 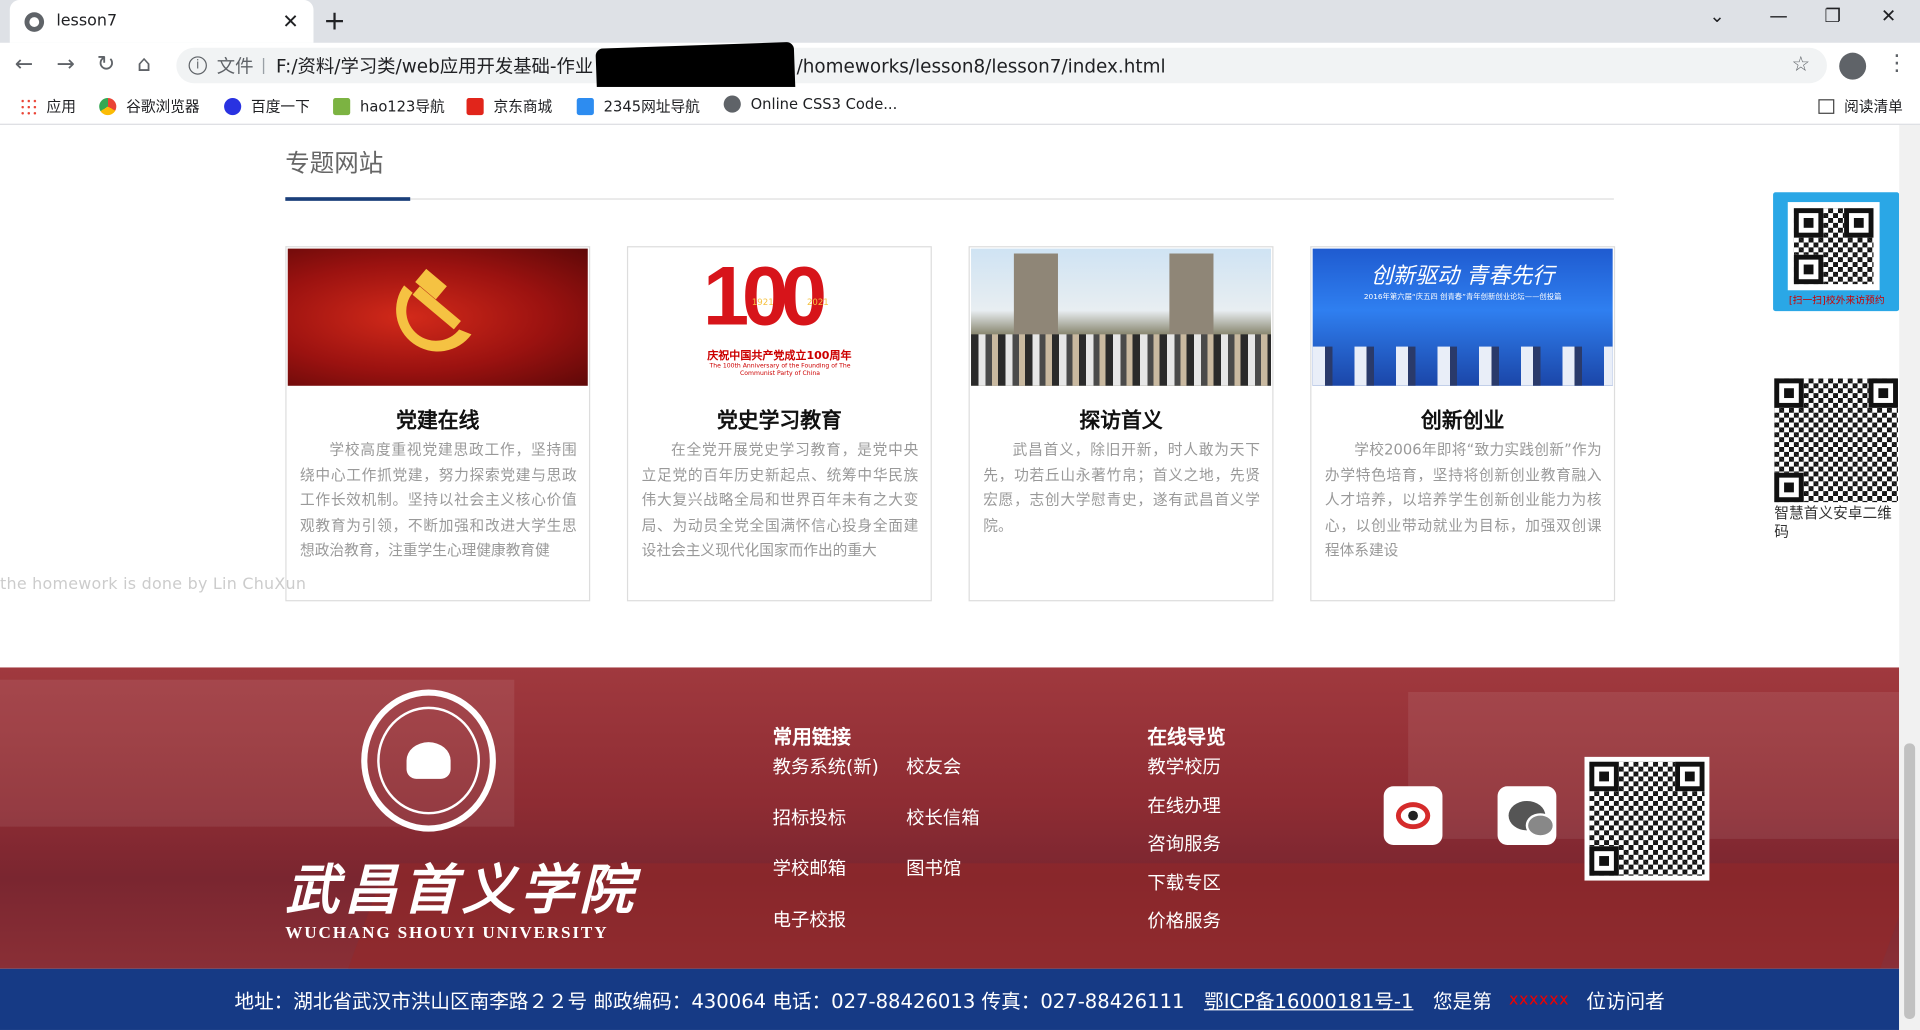 I want to click on qr-caption: [扫一扫]校外来访预约, so click(x=1836, y=301).